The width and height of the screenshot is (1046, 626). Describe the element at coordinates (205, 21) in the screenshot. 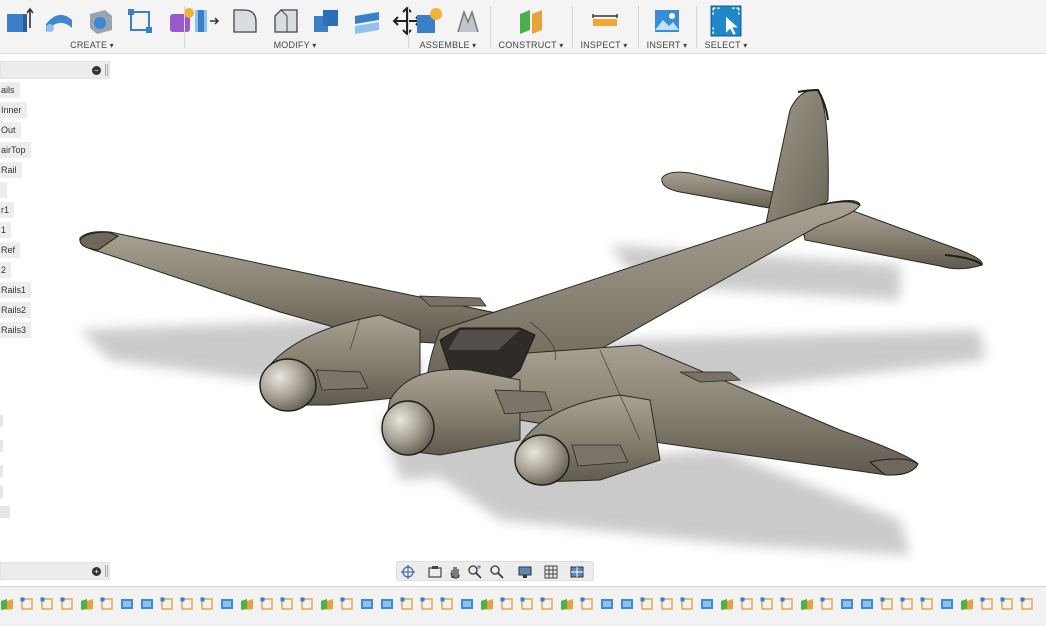

I see `press-pull-icon` at that location.